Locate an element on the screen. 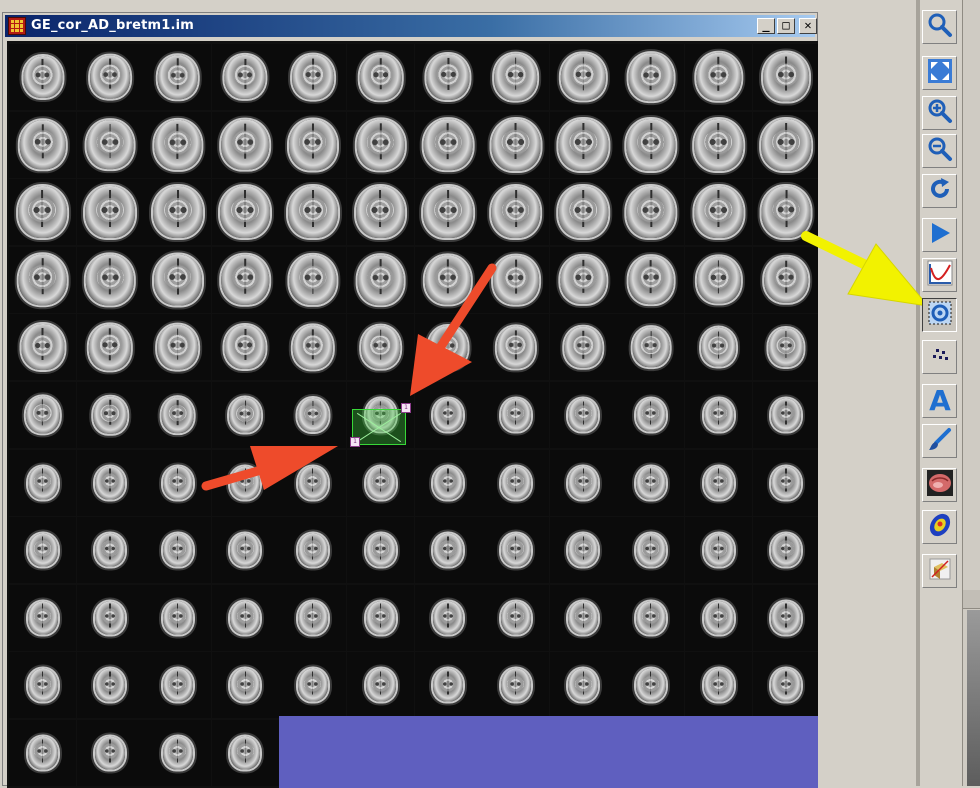 Image resolution: width=980 pixels, height=788 pixels. selection-rectangle is located at coordinates (379, 427).